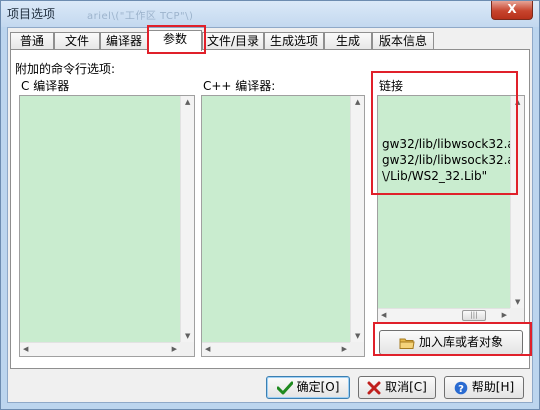  I want to click on tab-label: 生成, so click(347, 41).